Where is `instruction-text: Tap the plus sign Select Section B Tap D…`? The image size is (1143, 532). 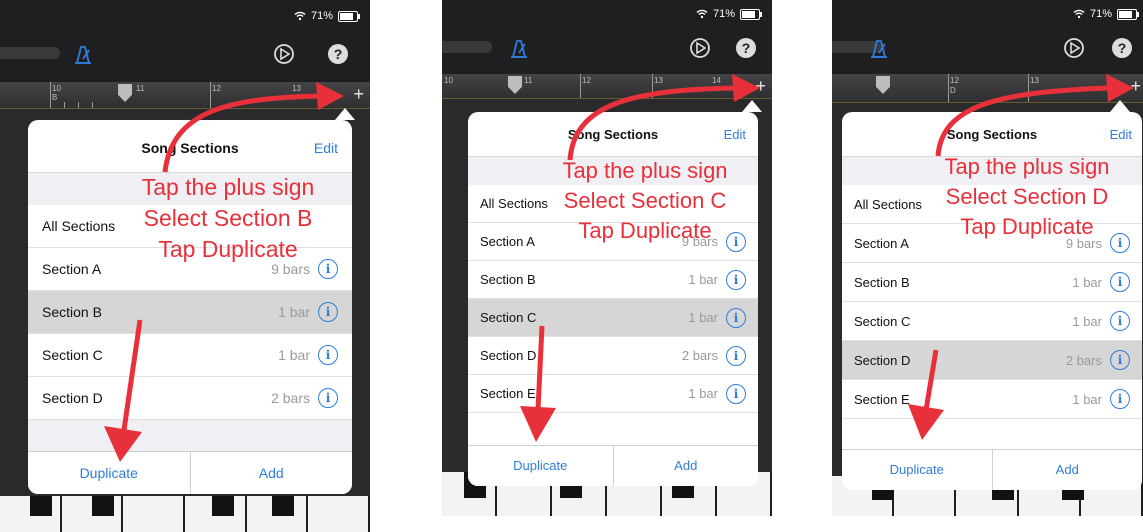
instruction-text: Tap the plus sign Select Section B Tap D… is located at coordinates (228, 218).